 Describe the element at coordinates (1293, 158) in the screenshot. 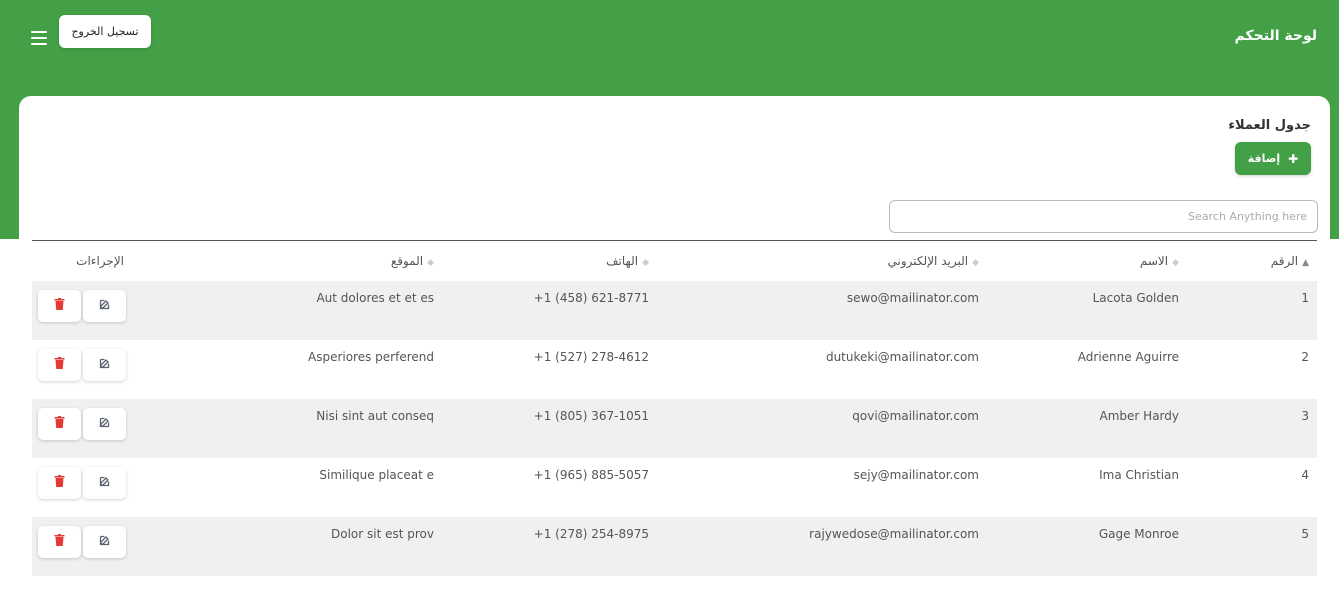

I see `plus-icon: ✚` at that location.